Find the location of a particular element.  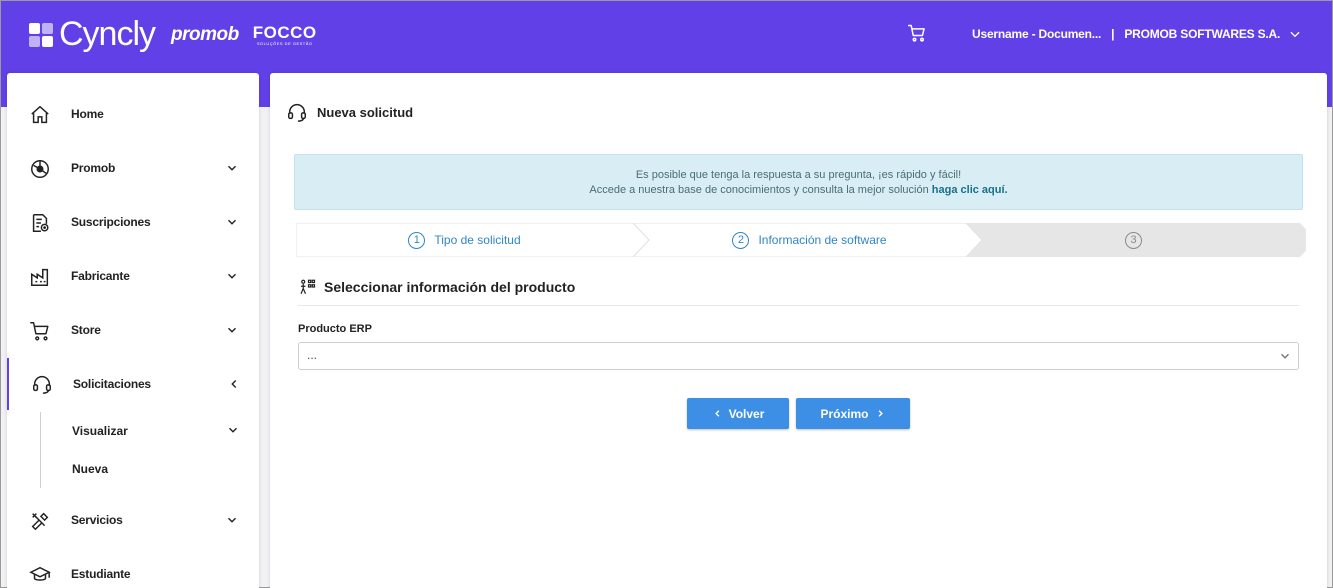

company-name: PROMOB SOFTWARES S.A. is located at coordinates (1202, 34).